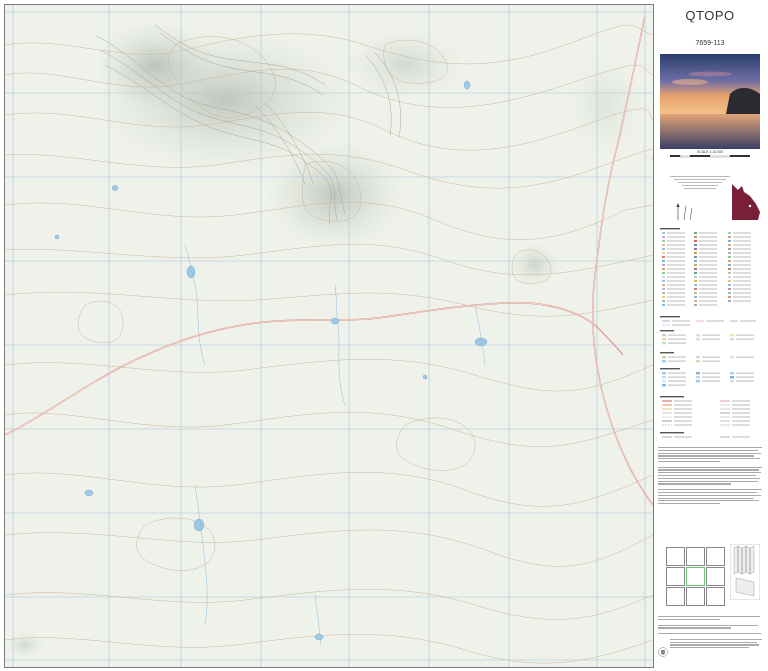 The image size is (768, 671). Describe the element at coordinates (675, 576) in the screenshot. I see `index-sheet-w` at that location.